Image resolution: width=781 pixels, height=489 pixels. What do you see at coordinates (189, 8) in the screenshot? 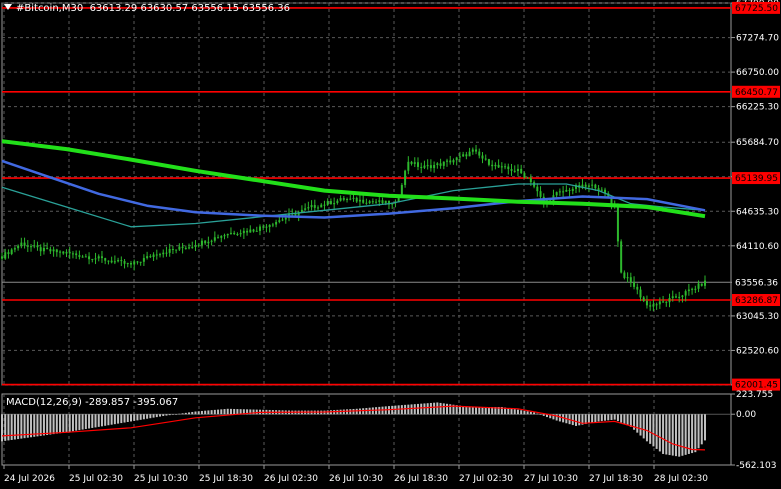
I see `ohlc-values: 63613.29 63630.57 63556.15 63556.36` at bounding box center [189, 8].